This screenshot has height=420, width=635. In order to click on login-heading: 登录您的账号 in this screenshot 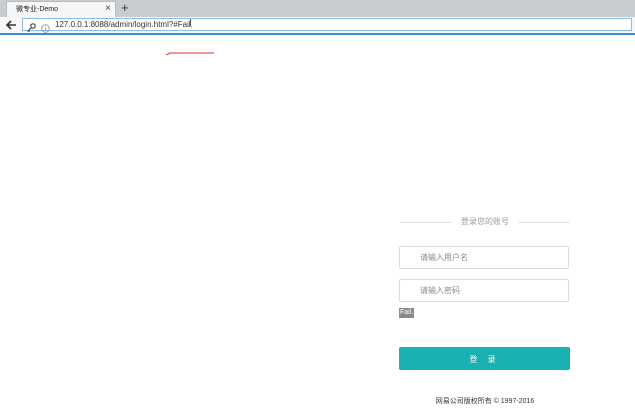, I will do `click(485, 222)`.